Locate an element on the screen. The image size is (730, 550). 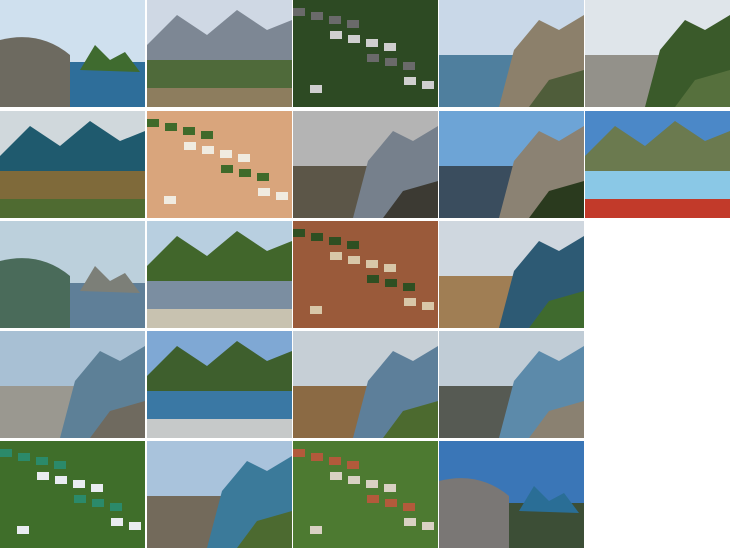
hillside-town-photo-image is located at coordinates (219, 274).